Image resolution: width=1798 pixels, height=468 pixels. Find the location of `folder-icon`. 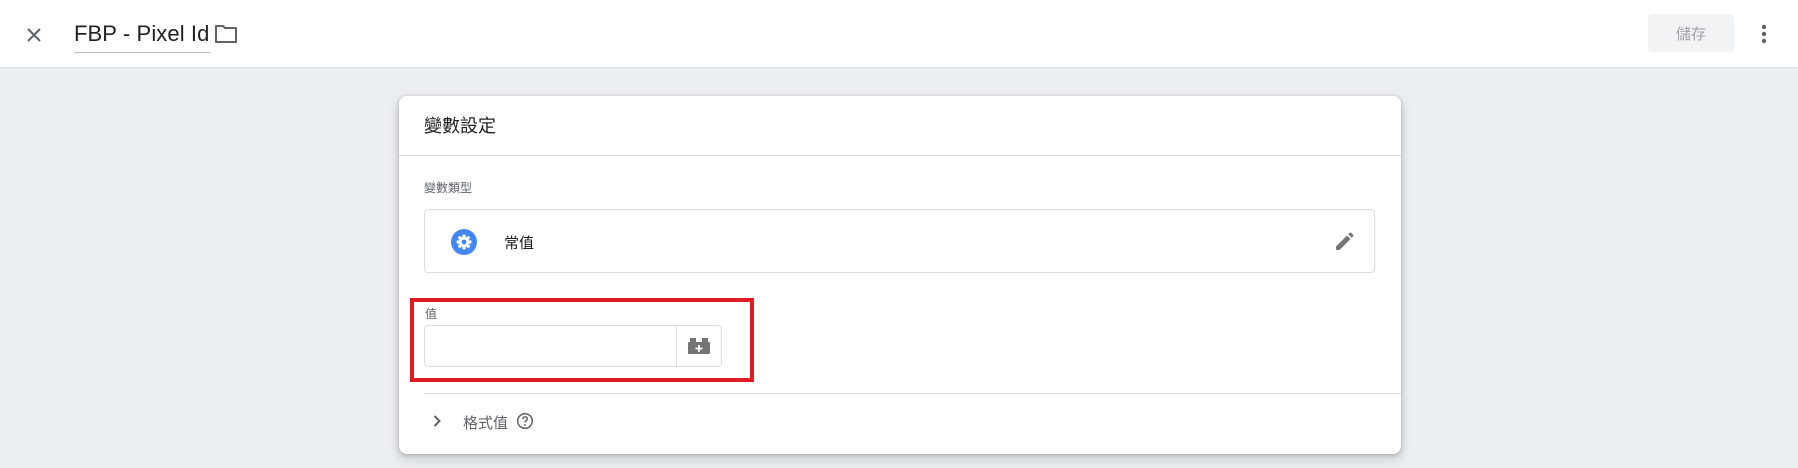

folder-icon is located at coordinates (226, 34).